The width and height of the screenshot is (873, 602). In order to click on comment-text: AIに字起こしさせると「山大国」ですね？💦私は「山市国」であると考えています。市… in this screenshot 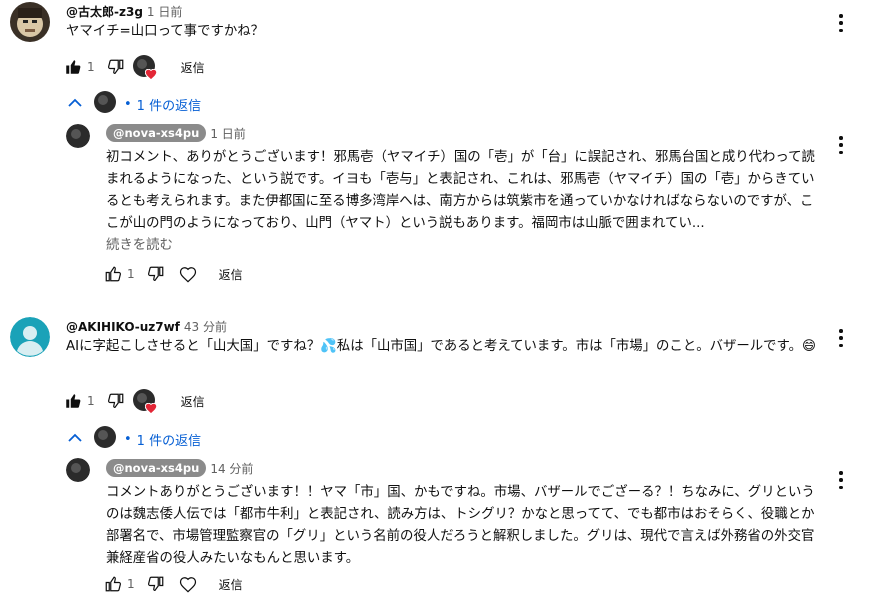, I will do `click(441, 346)`.